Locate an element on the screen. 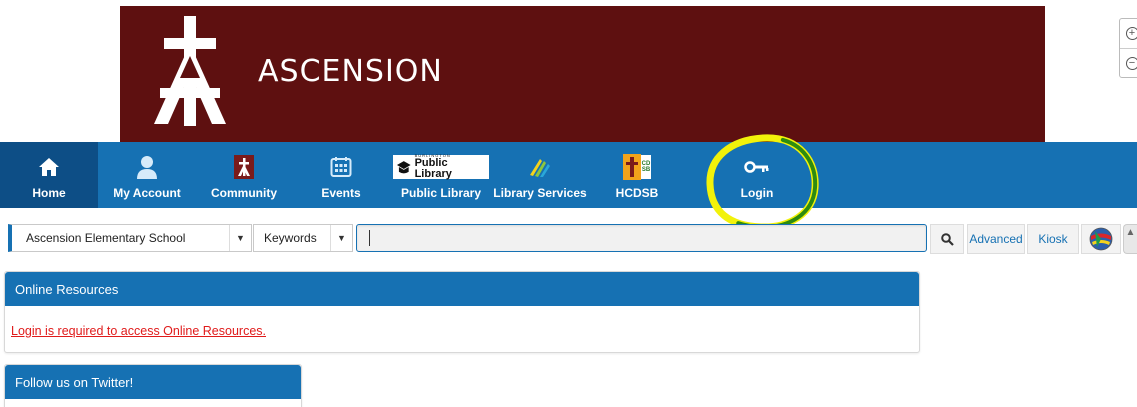 The width and height of the screenshot is (1137, 407). search-type-select: Keywords ▼ is located at coordinates (303, 238).